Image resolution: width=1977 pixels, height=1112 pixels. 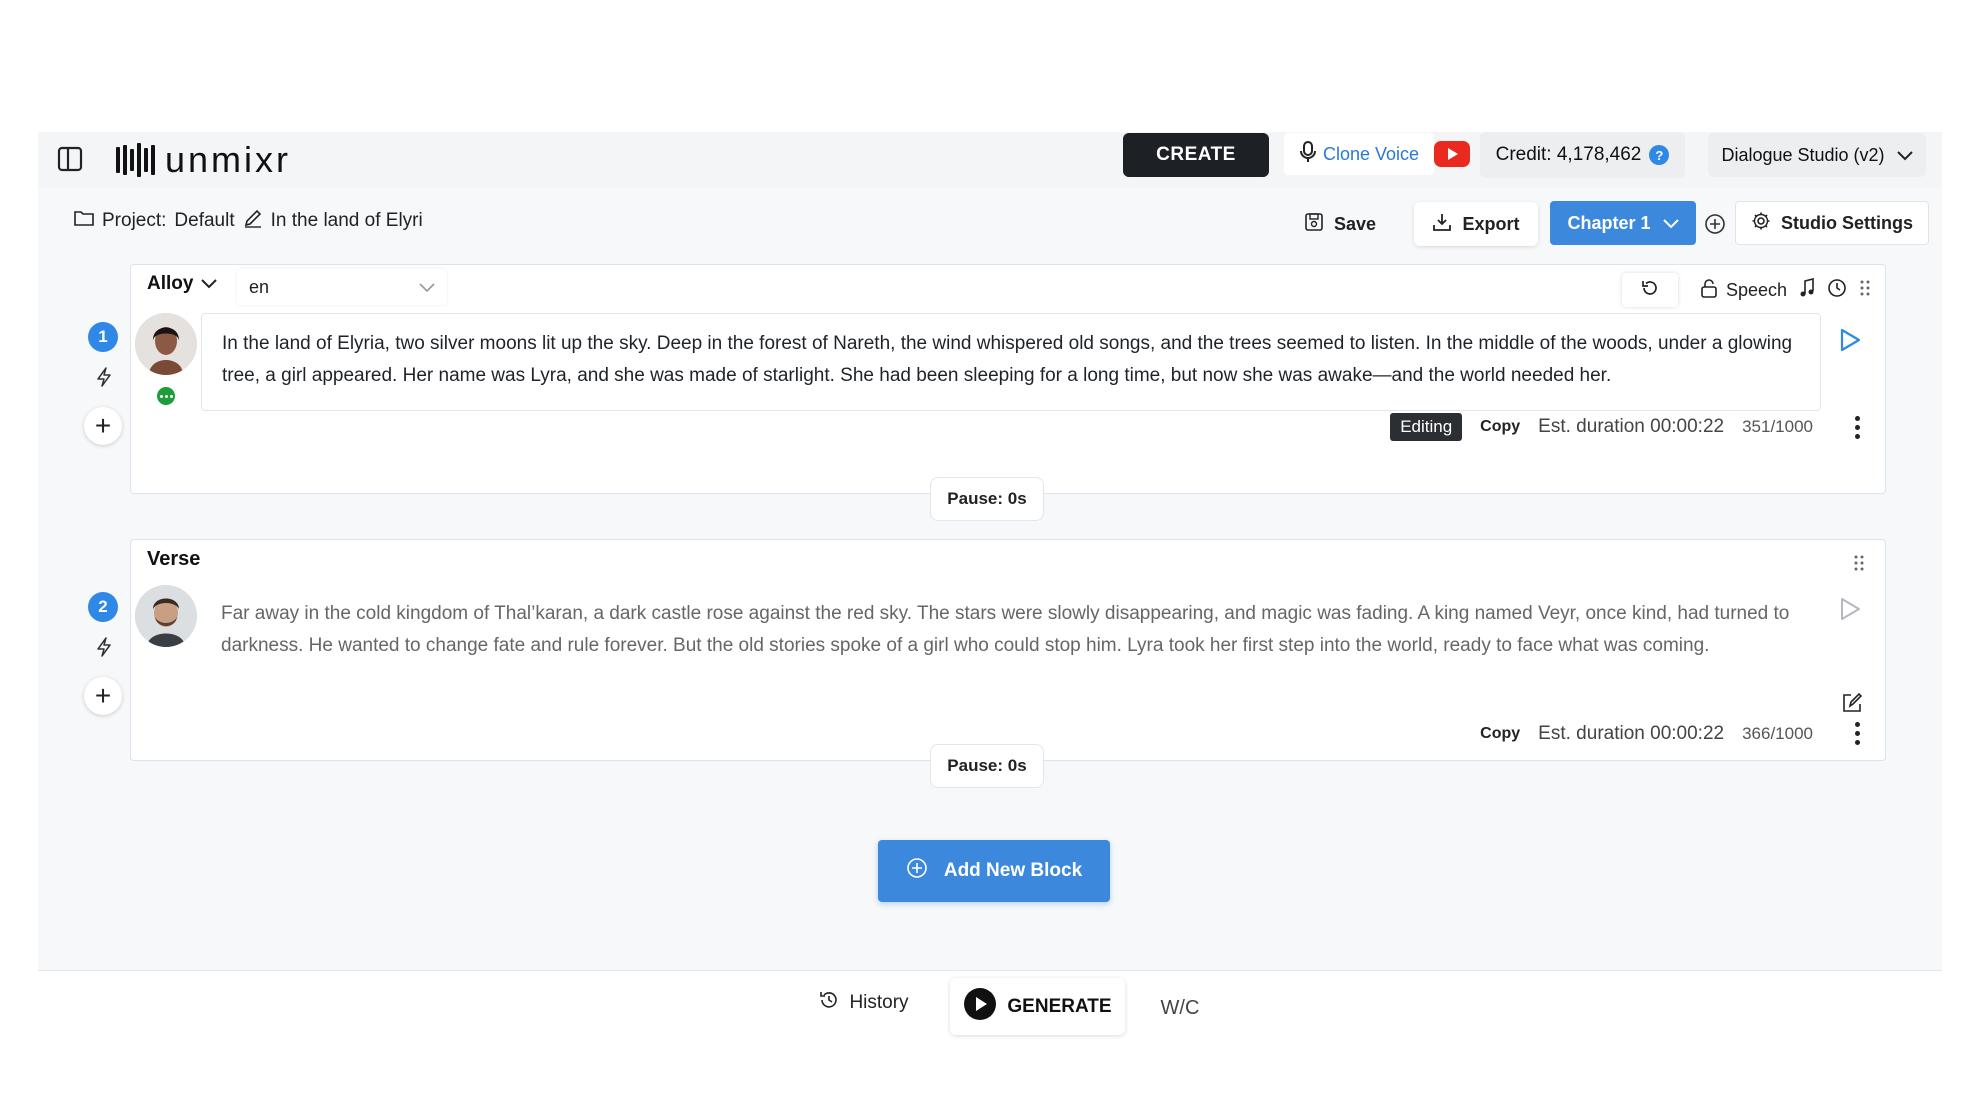 I want to click on project-title: In the land of Elyri, so click(x=347, y=221).